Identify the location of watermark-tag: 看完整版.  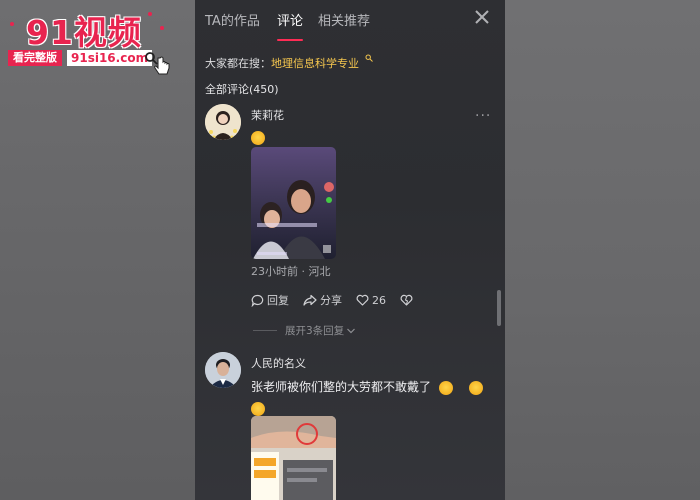
(35, 58).